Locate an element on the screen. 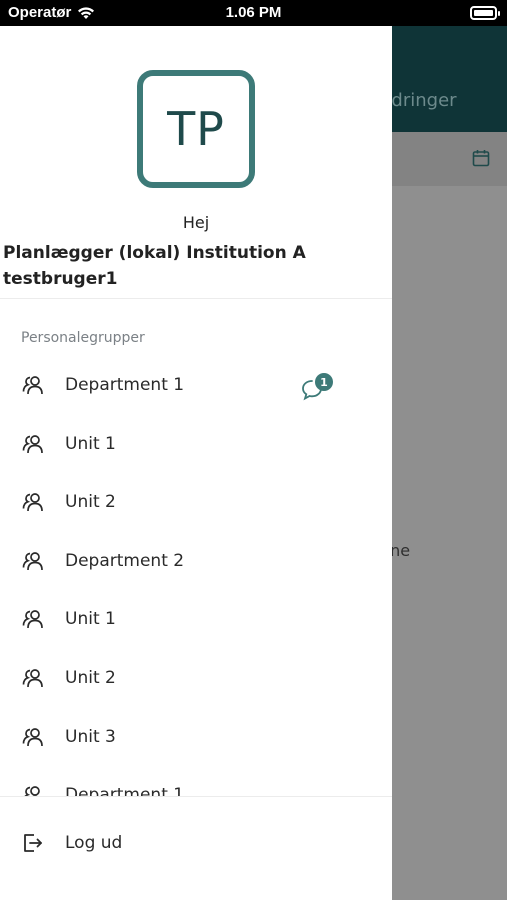 This screenshot has width=507, height=900. section-label-staff-groups: Personalegrupper is located at coordinates (83, 338).